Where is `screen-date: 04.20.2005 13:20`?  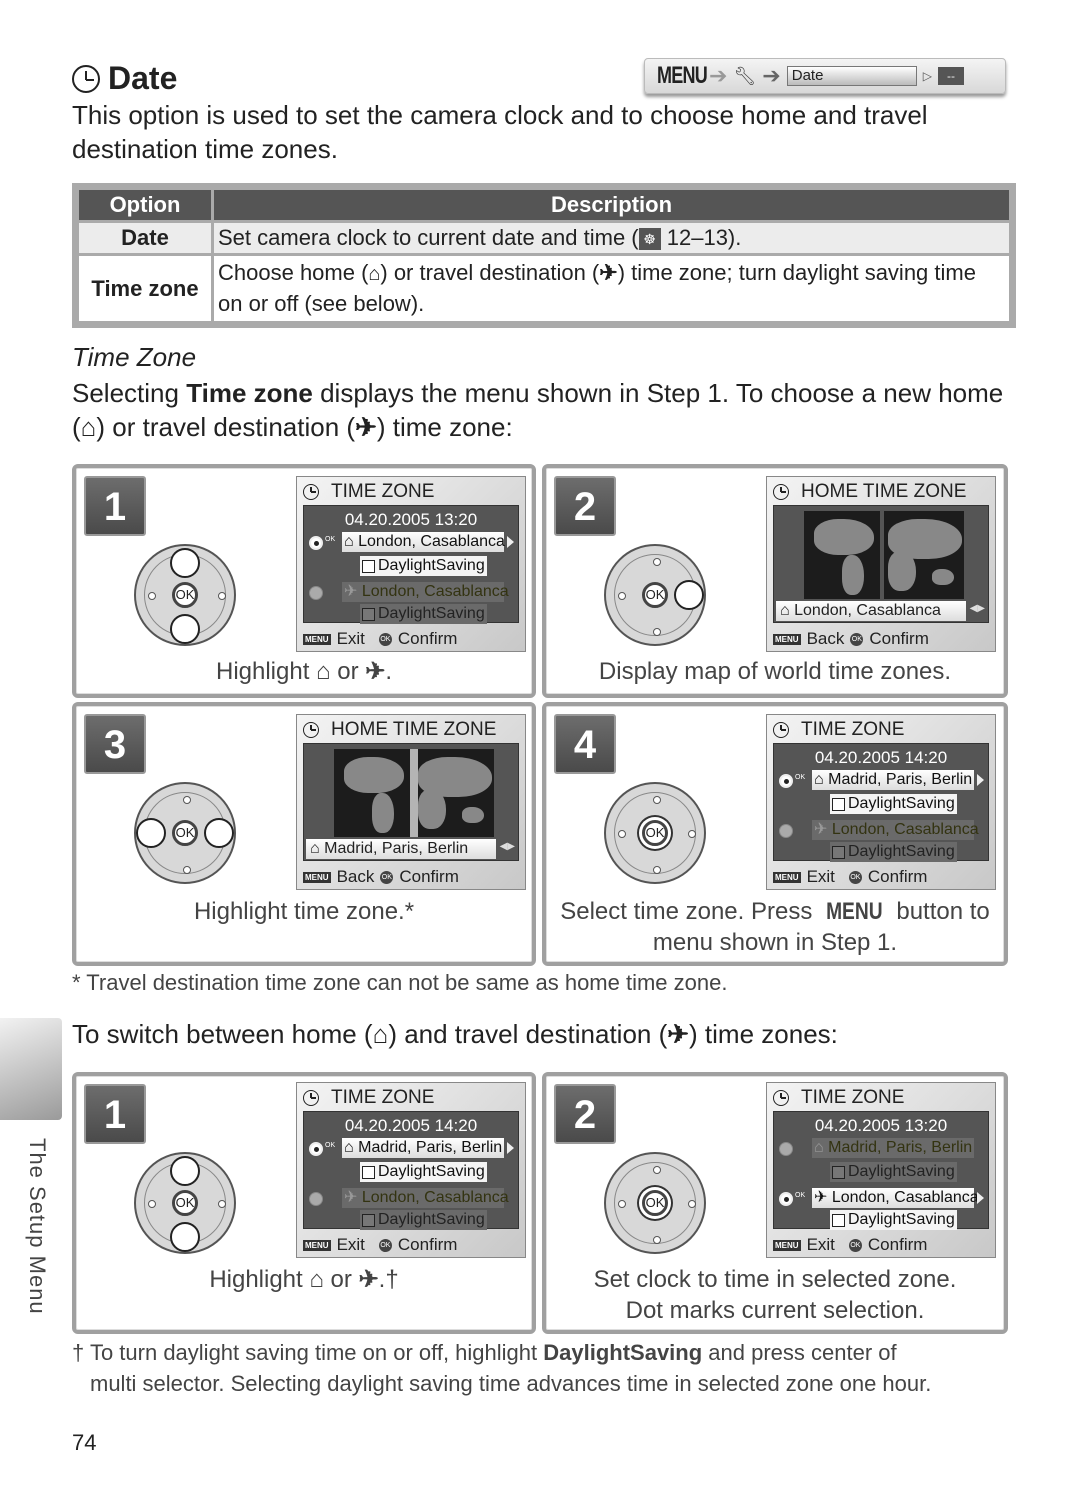
screen-date: 04.20.2005 13:20 is located at coordinates (411, 519).